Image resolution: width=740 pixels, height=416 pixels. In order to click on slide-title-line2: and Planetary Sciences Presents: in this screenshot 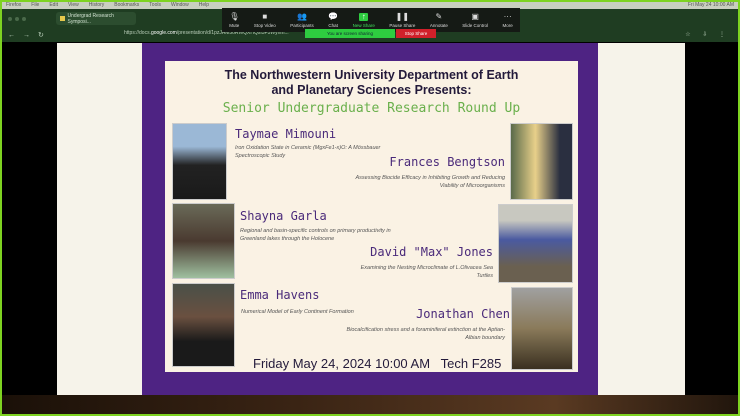, I will do `click(371, 90)`.